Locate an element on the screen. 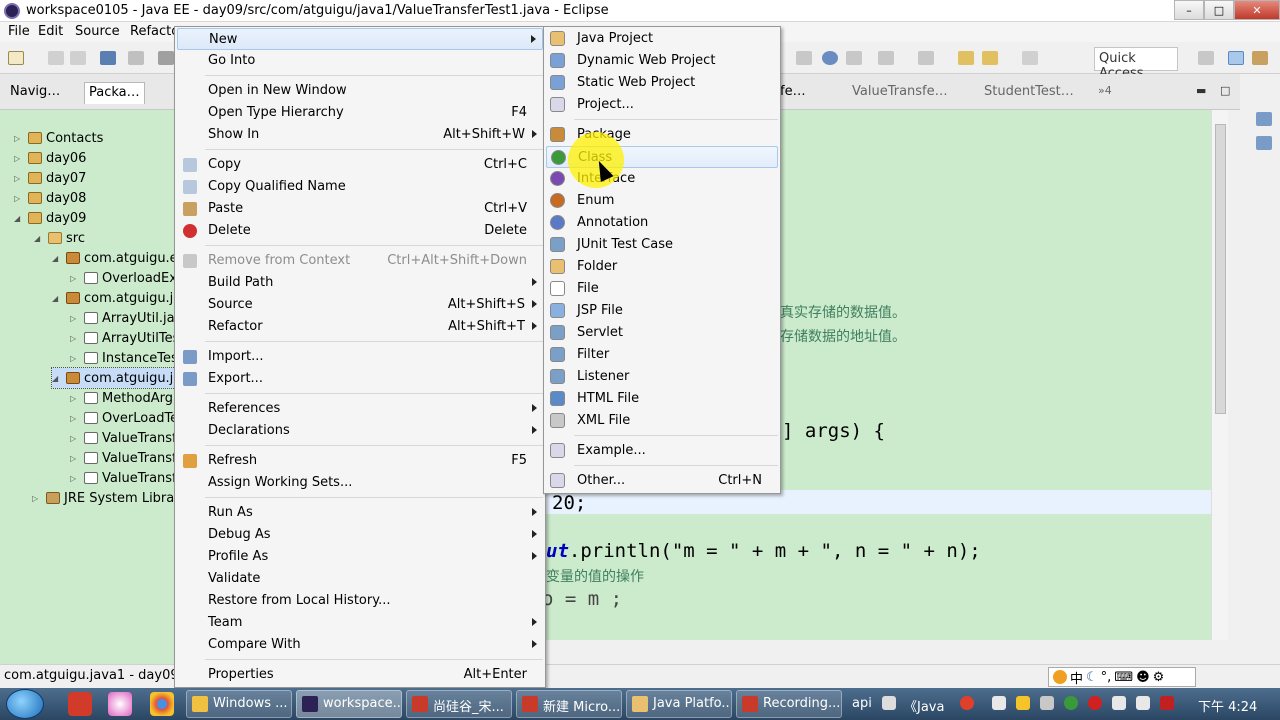 Image resolution: width=1280 pixels, height=720 pixels. new-dynamic-web-project: Dynamic Web Project is located at coordinates (662, 61).